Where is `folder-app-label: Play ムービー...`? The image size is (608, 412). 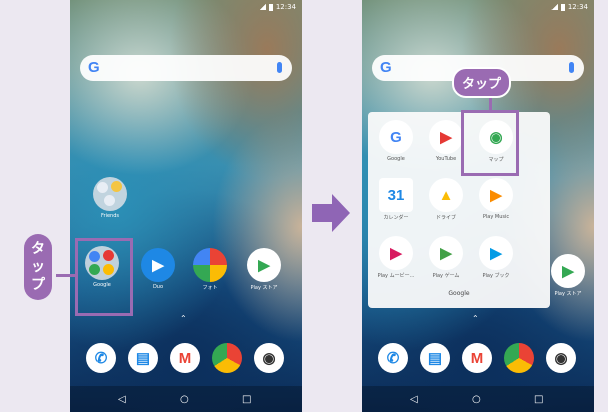 folder-app-label: Play ムービー... is located at coordinates (396, 276).